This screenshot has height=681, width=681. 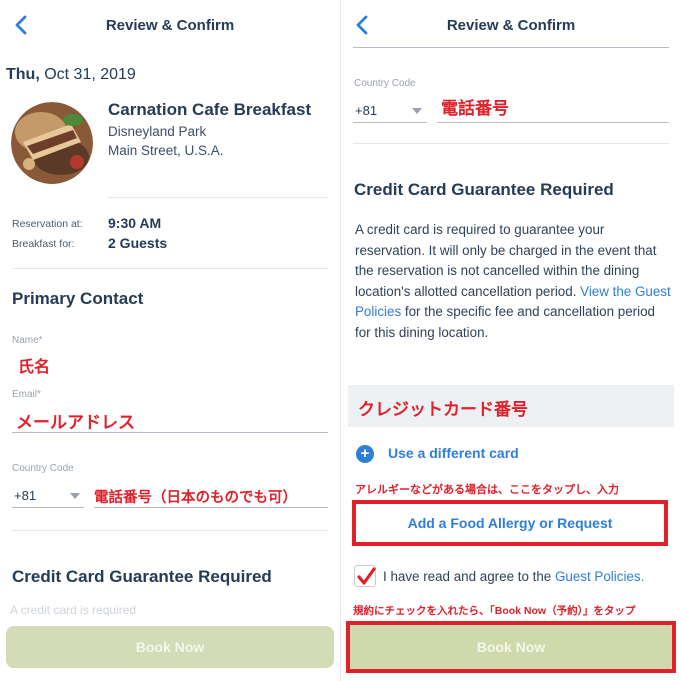 What do you see at coordinates (510, 523) in the screenshot?
I see `add-food-allergy-button: Add a Food Allergy or Request` at bounding box center [510, 523].